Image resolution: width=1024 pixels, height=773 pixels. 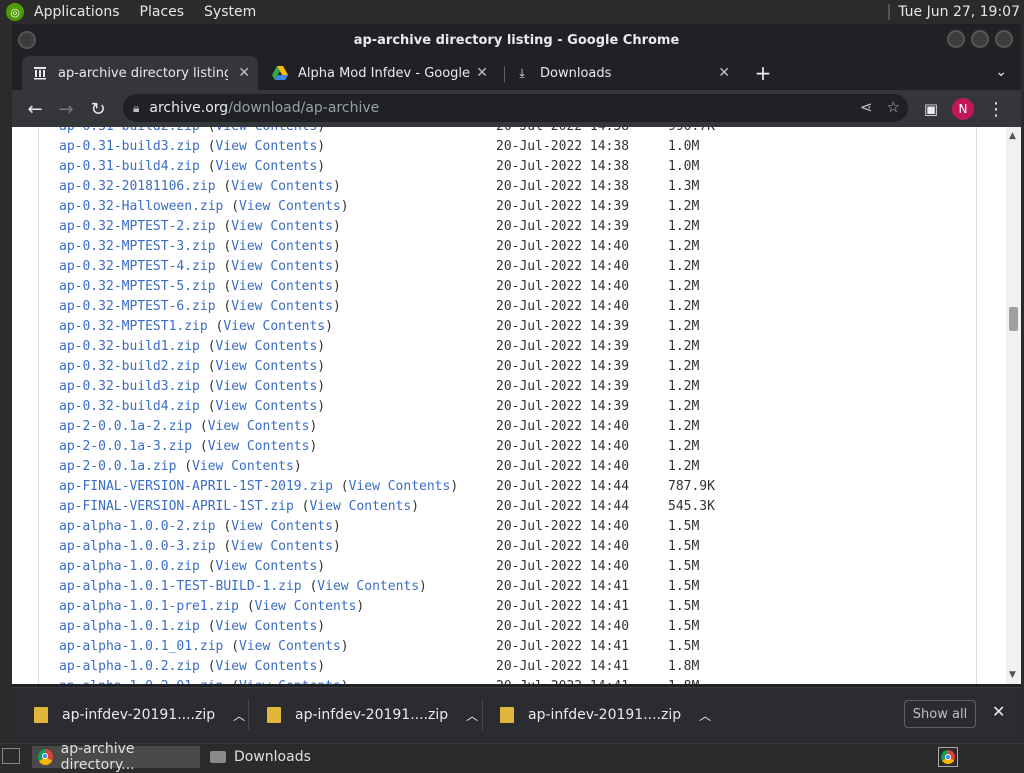 I want to click on tray-chrome-icon, so click(x=948, y=757).